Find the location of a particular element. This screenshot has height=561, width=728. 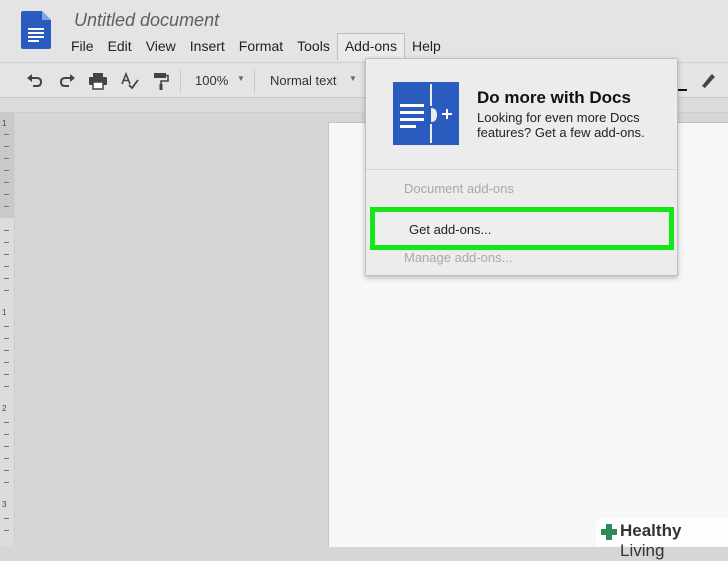

style-caret-icon: ▼ is located at coordinates (353, 78).